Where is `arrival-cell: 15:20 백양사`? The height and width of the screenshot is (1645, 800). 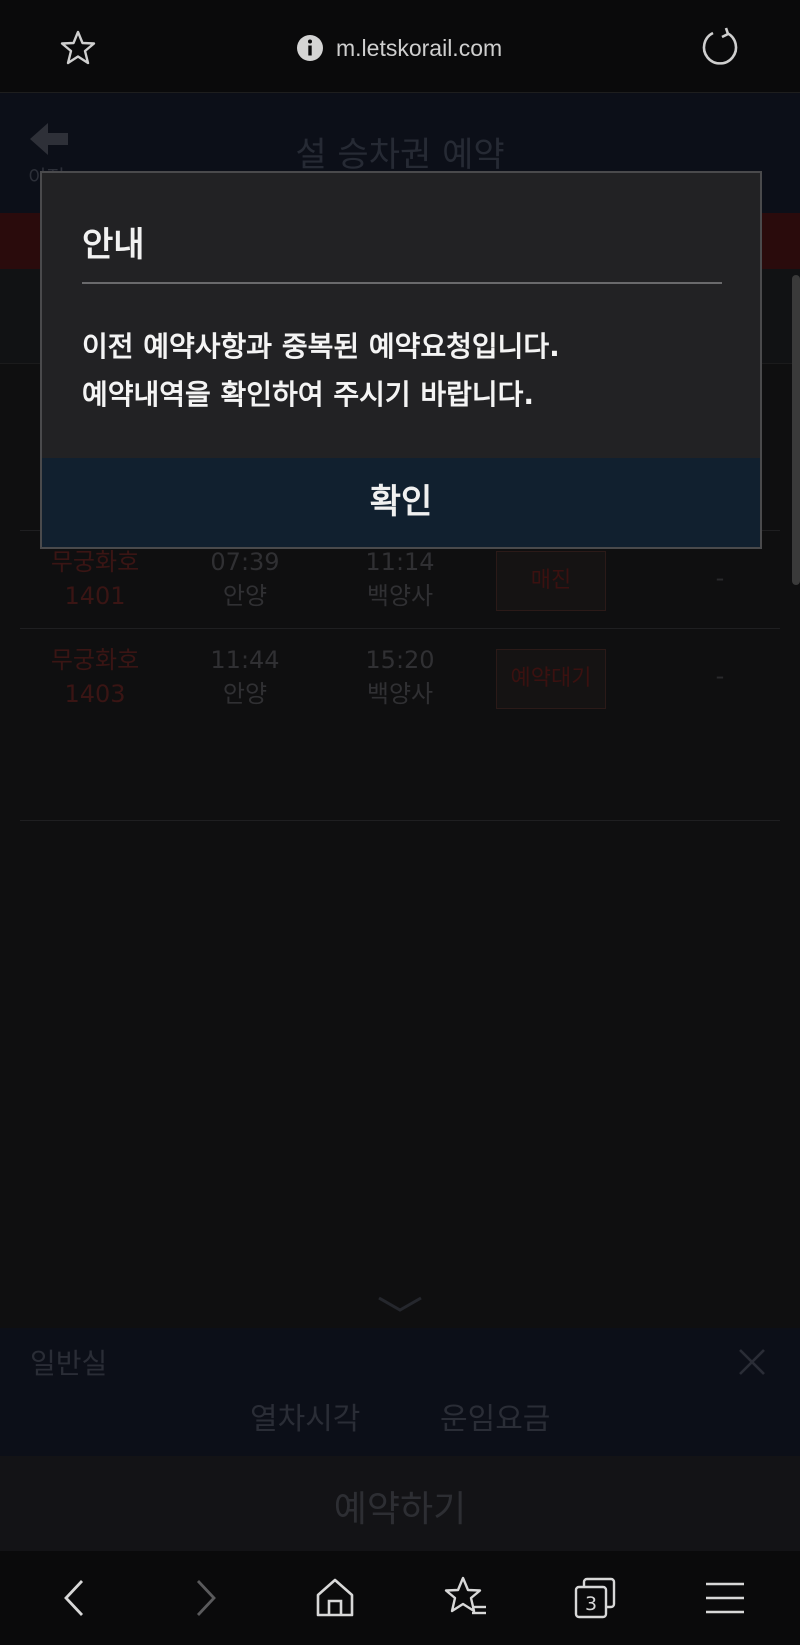 arrival-cell: 15:20 백양사 is located at coordinates (400, 677).